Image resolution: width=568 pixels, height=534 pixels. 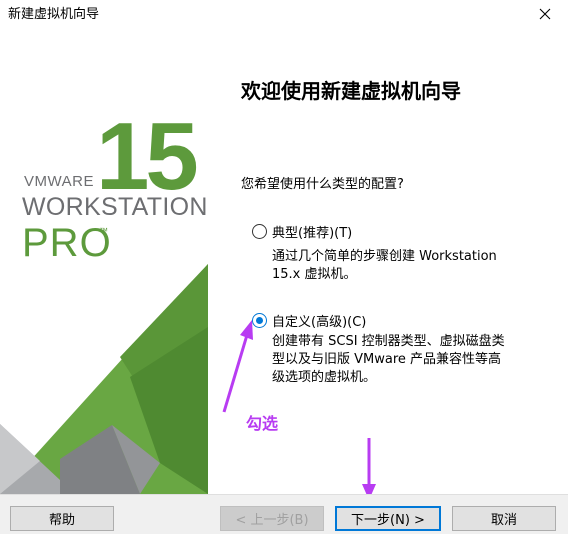 What do you see at coordinates (103, 231) in the screenshot?
I see `logo-trademark: ™` at bounding box center [103, 231].